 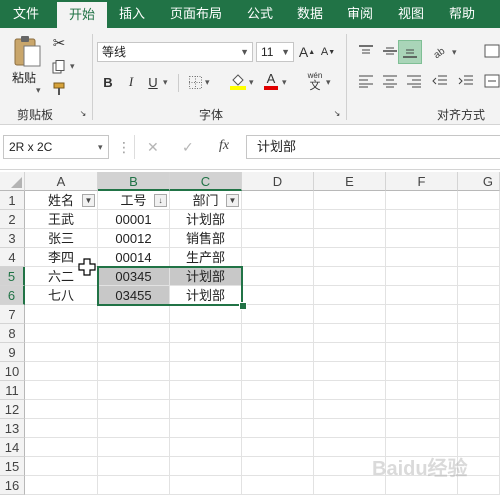 What do you see at coordinates (238, 81) in the screenshot?
I see `fill-color-icon` at bounding box center [238, 81].